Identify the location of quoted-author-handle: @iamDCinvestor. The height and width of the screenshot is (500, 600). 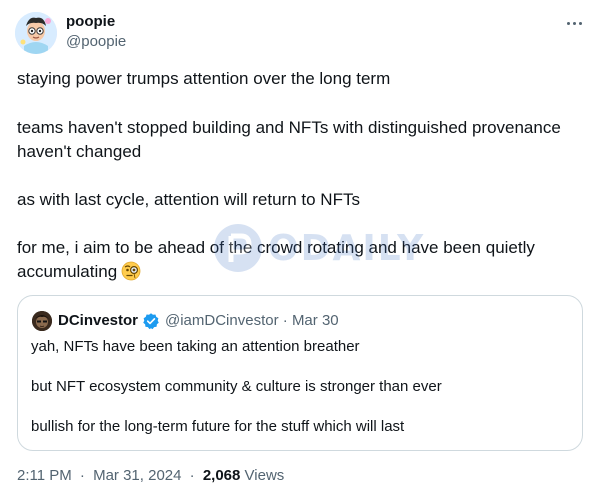
(222, 320).